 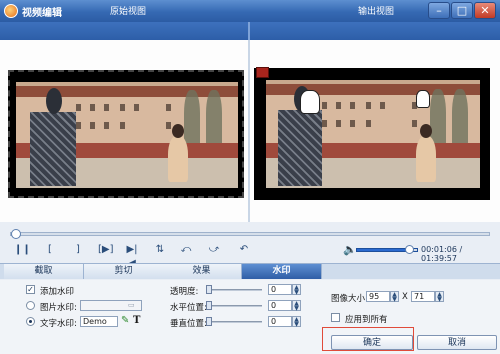 What do you see at coordinates (133, 305) in the screenshot?
I see `folder-icon: ▭` at bounding box center [133, 305].